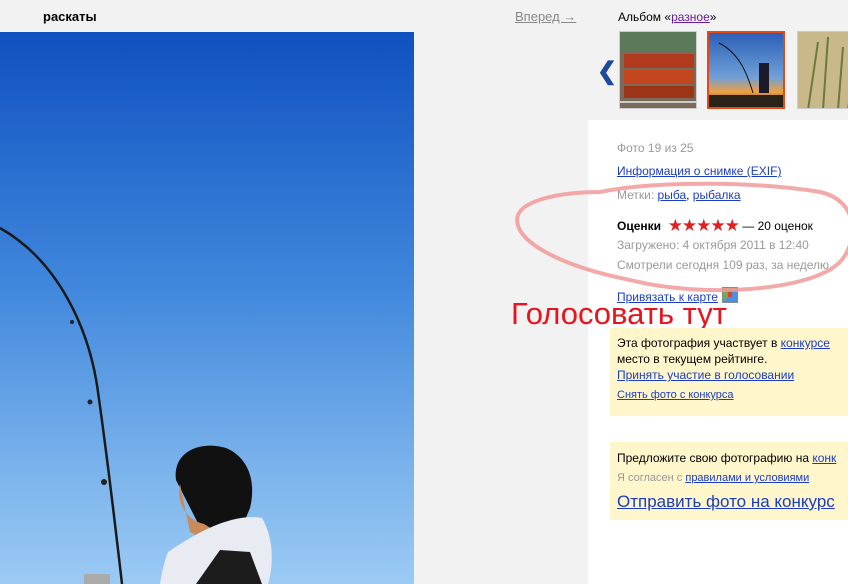  Describe the element at coordinates (805, 343) in the screenshot. I see `contest-link: конкурсе` at that location.